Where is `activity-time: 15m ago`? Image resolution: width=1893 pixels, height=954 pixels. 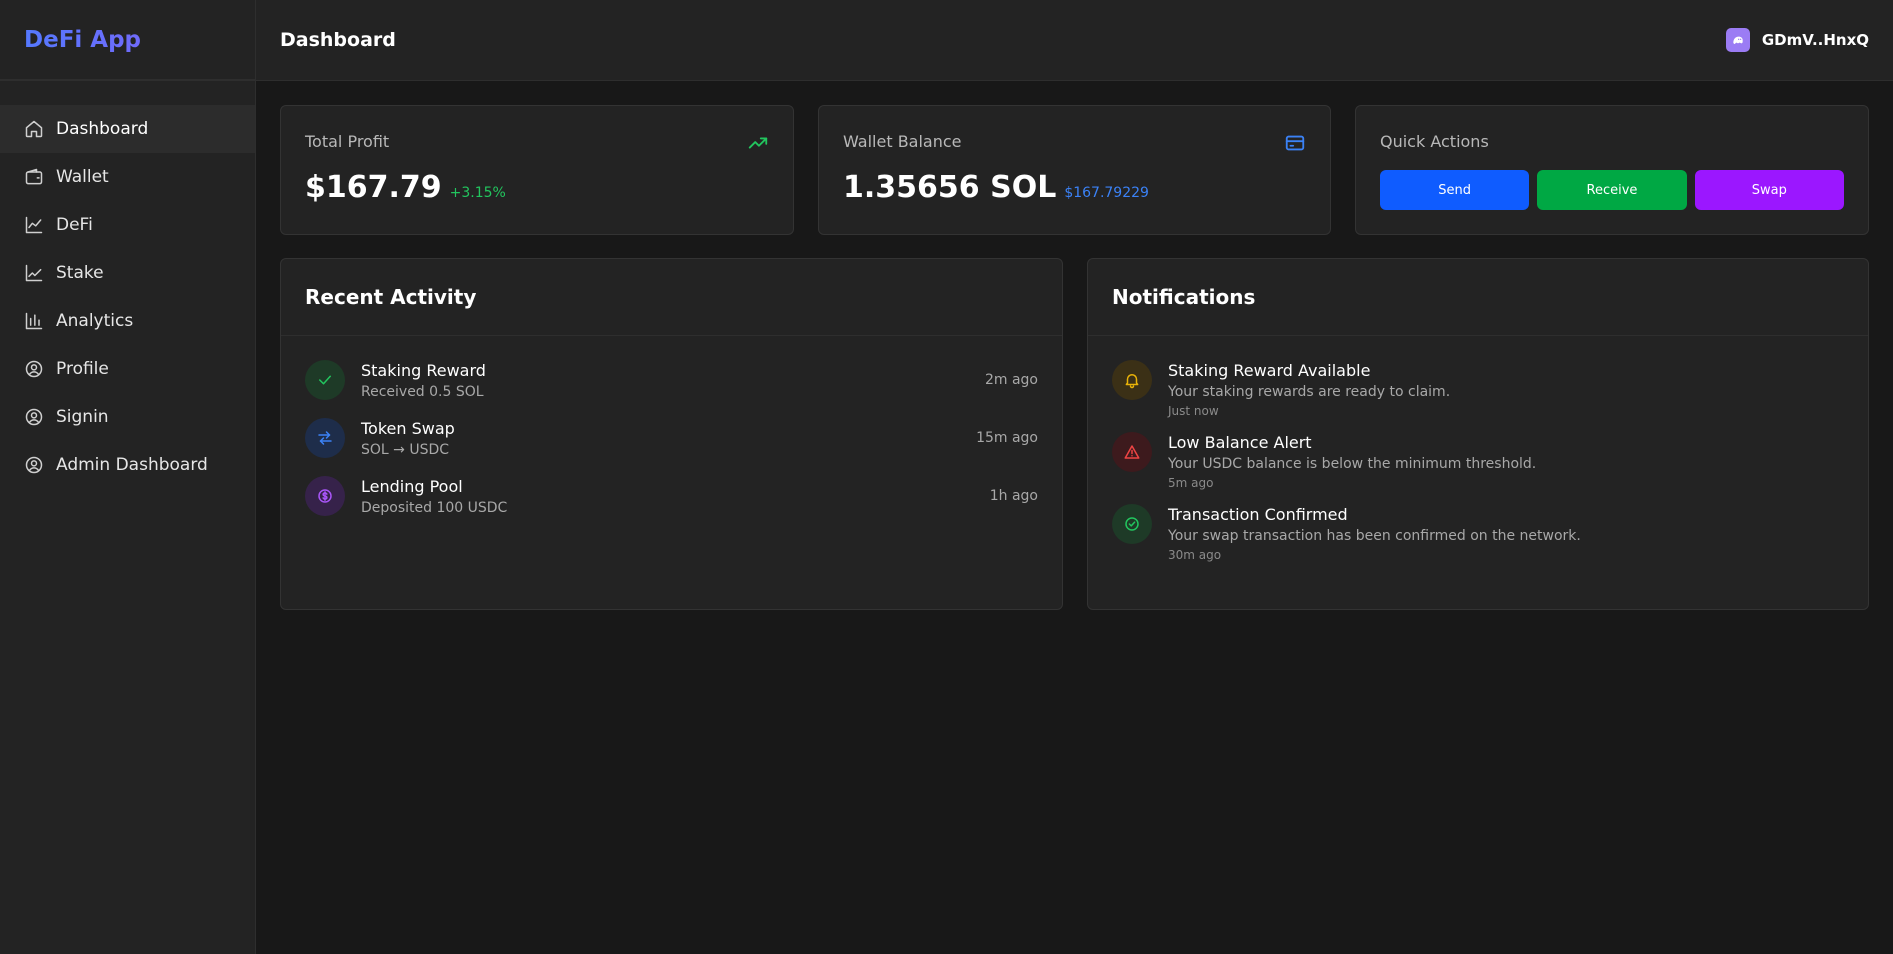 activity-time: 15m ago is located at coordinates (1007, 438).